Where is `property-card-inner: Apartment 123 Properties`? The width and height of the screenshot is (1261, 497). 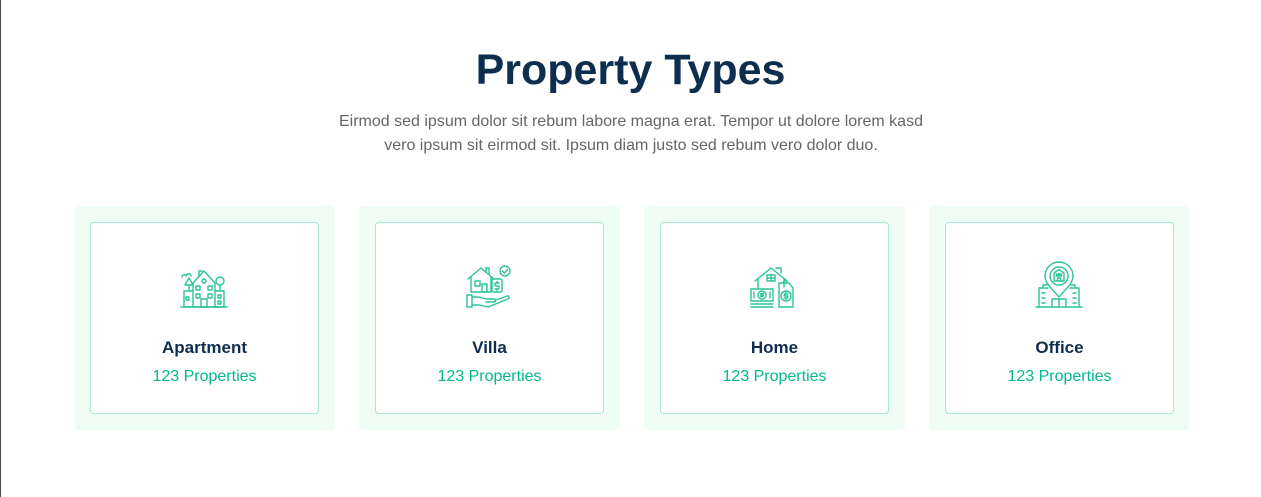 property-card-inner: Apartment 123 Properties is located at coordinates (204, 318).